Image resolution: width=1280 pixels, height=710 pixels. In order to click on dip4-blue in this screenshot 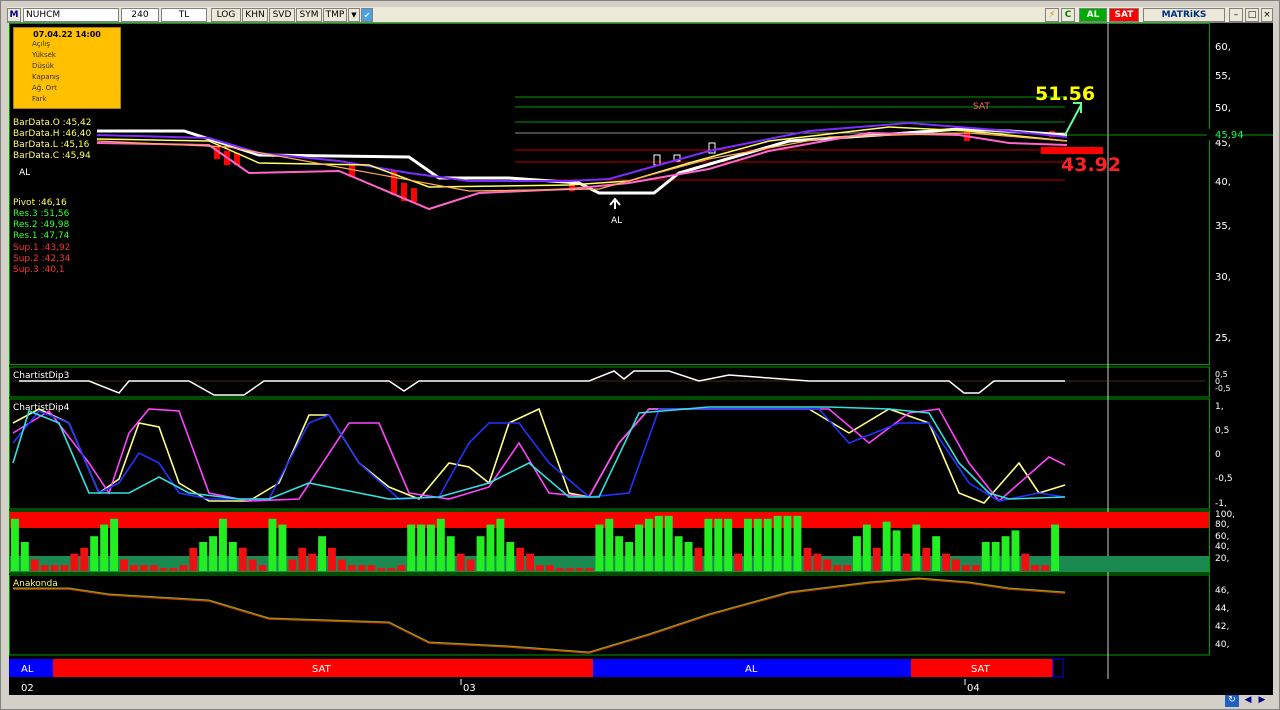, I will do `click(539, 455)`.